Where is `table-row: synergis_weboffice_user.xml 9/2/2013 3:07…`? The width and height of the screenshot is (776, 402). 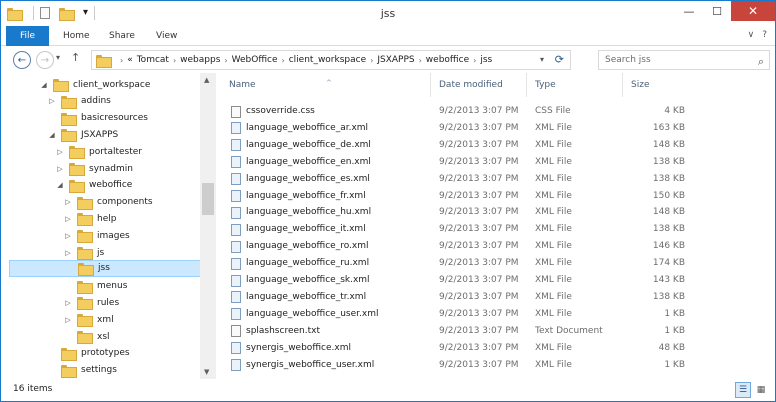
table-row: synergis_weboffice_user.xml 9/2/2013 3:07… is located at coordinates (456, 365).